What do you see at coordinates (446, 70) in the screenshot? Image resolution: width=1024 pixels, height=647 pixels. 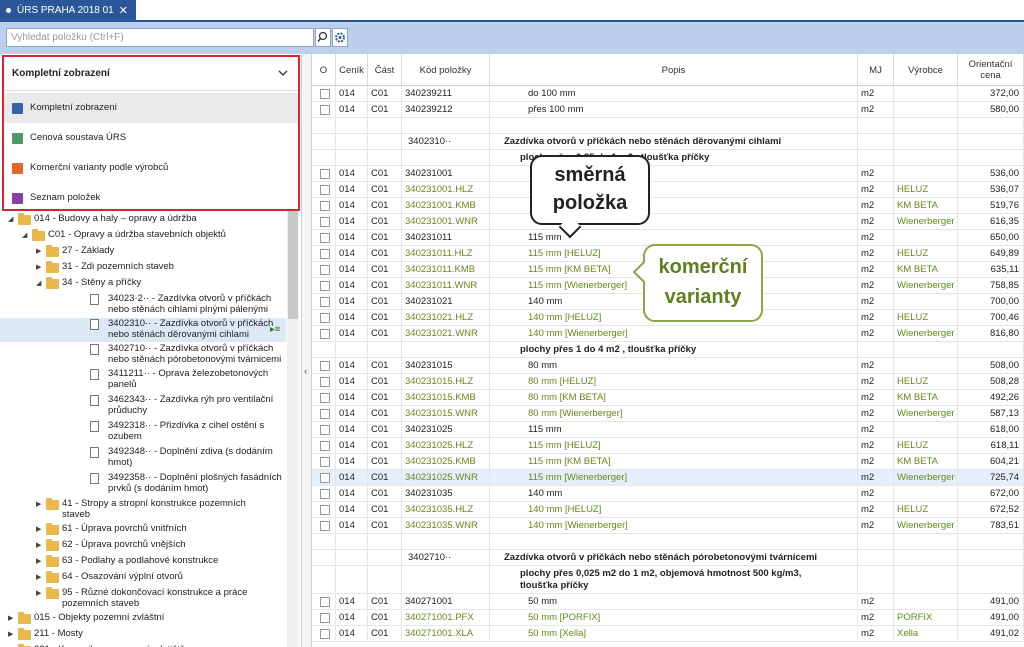 I see `column-header: Kód položky` at bounding box center [446, 70].